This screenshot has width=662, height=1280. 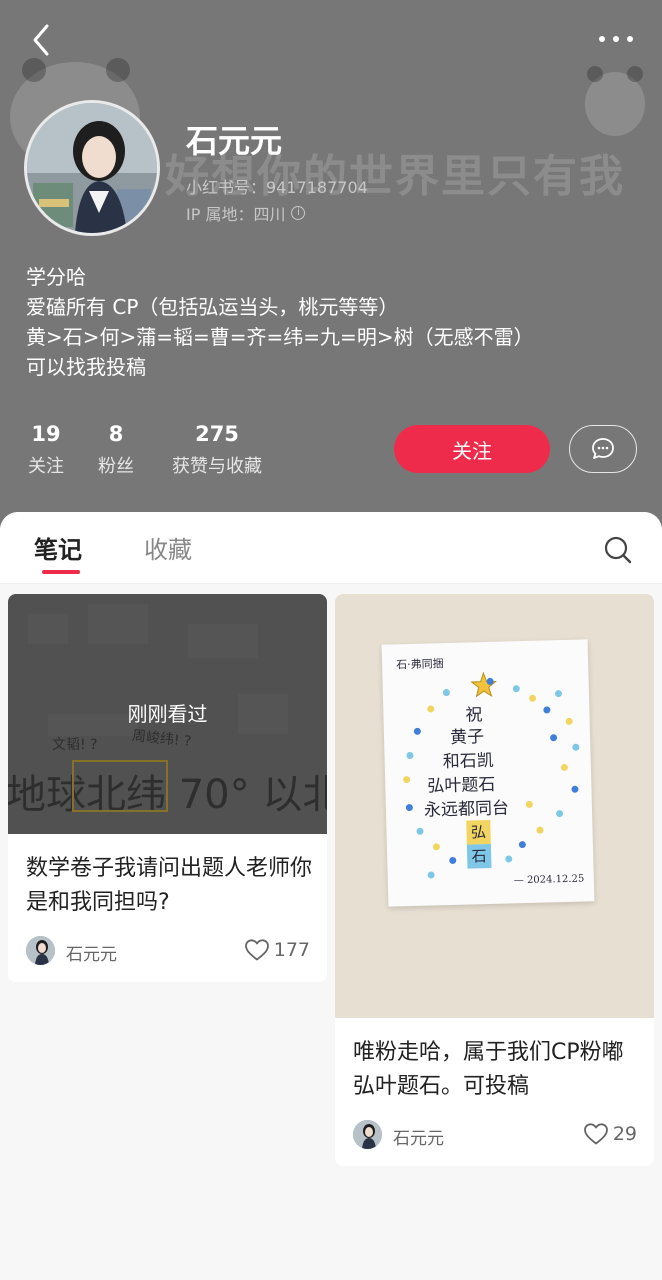 What do you see at coordinates (298, 213) in the screenshot?
I see `info-icon: i` at bounding box center [298, 213].